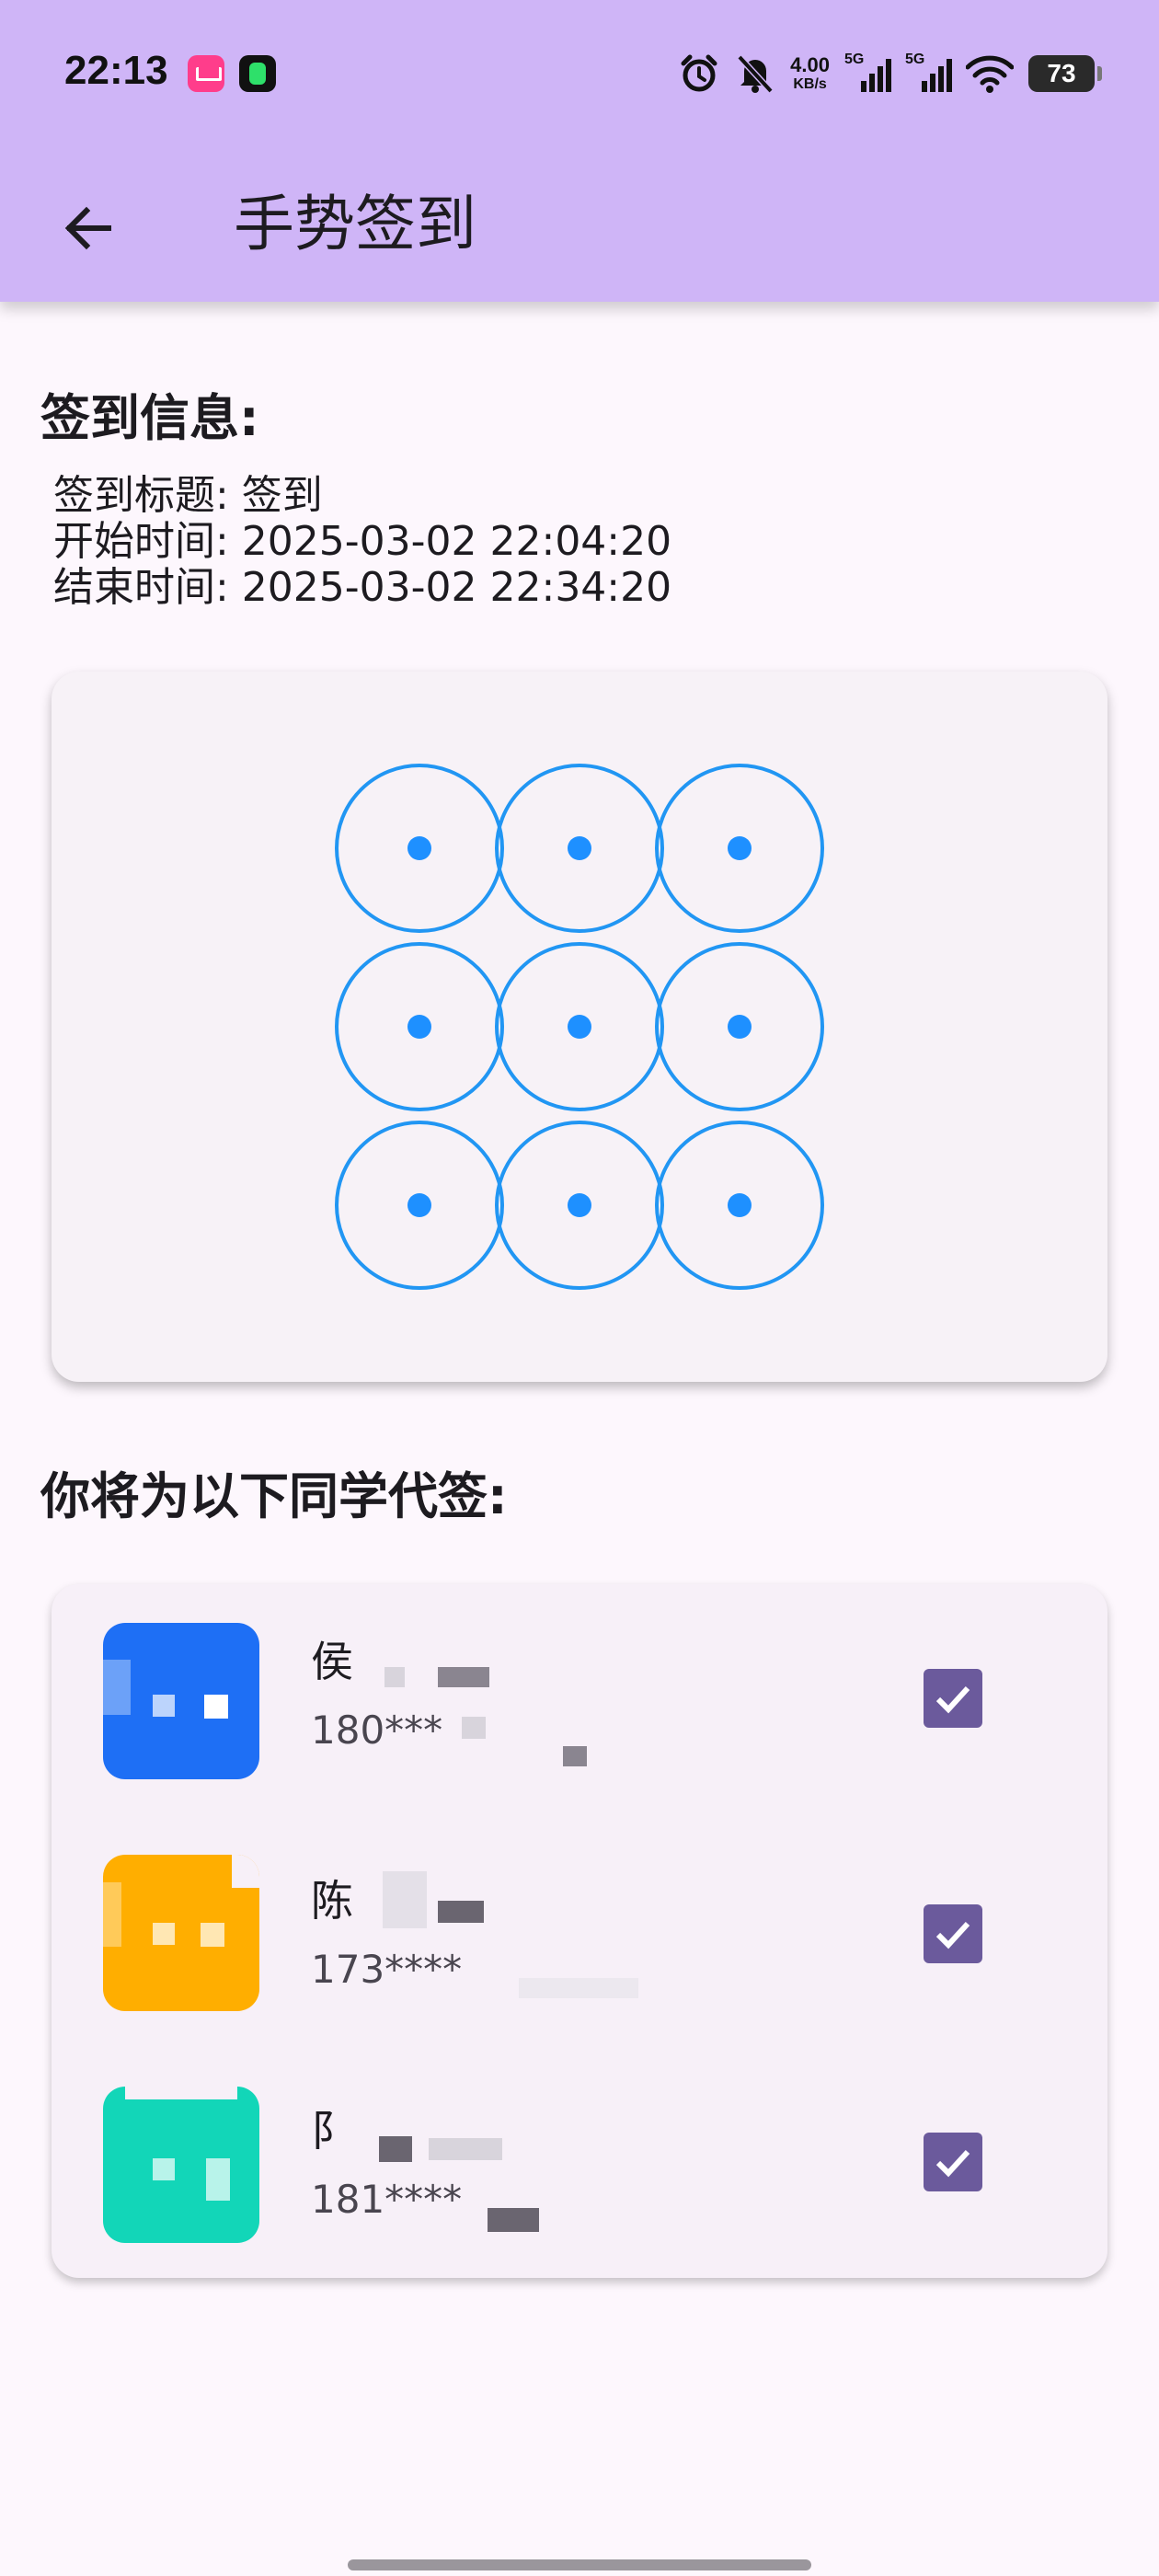 This screenshot has width=1159, height=2576. Describe the element at coordinates (755, 74) in the screenshot. I see `mute-icon` at that location.